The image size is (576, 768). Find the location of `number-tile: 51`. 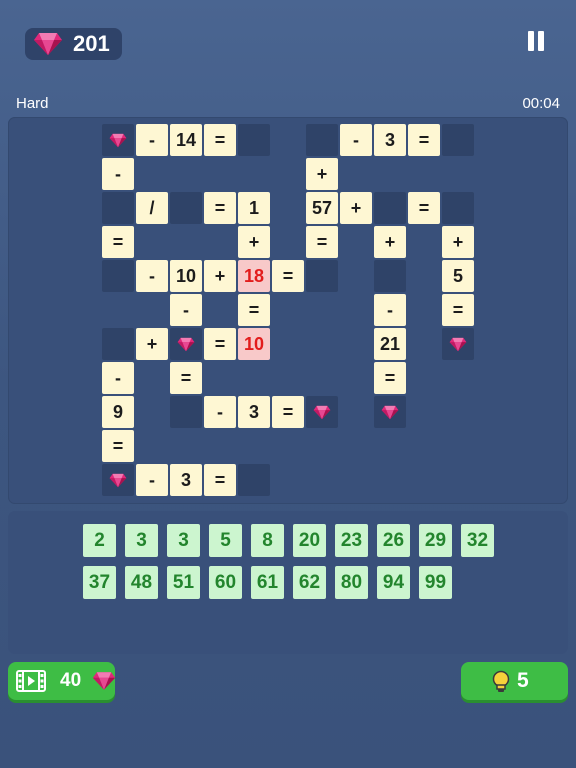

number-tile: 51 is located at coordinates (183, 582).